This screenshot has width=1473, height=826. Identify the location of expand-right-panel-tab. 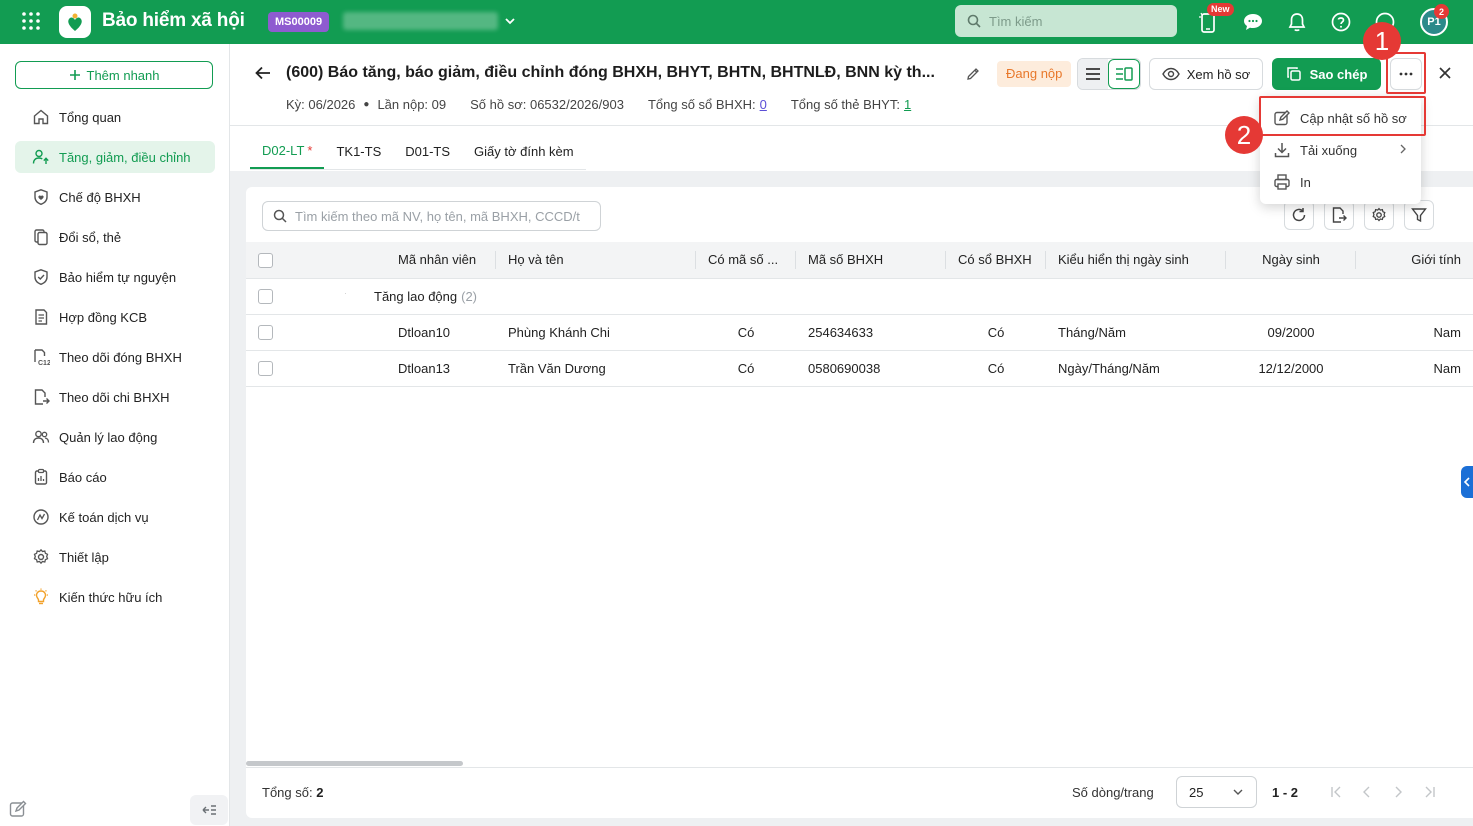
(1467, 482).